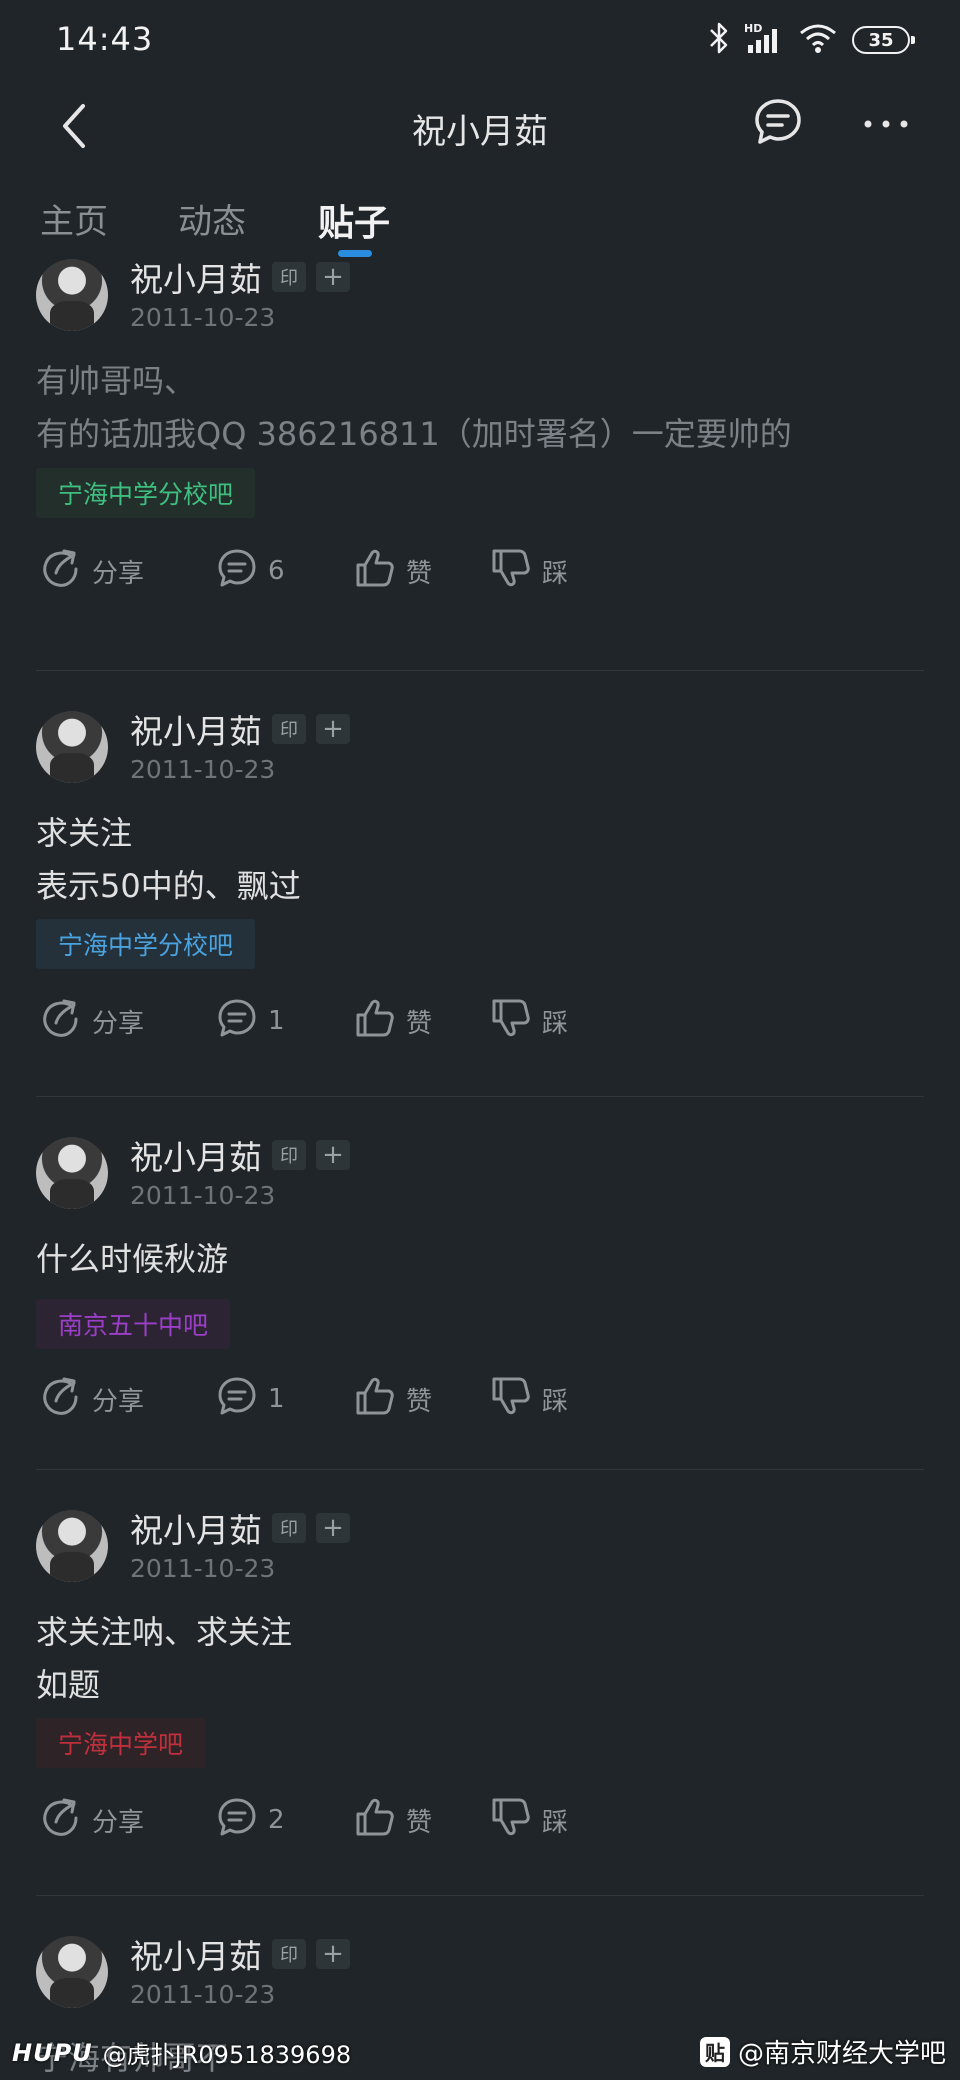 The image size is (960, 2080). Describe the element at coordinates (480, 571) in the screenshot. I see `post-actions: 分享 6 赞 踩` at that location.